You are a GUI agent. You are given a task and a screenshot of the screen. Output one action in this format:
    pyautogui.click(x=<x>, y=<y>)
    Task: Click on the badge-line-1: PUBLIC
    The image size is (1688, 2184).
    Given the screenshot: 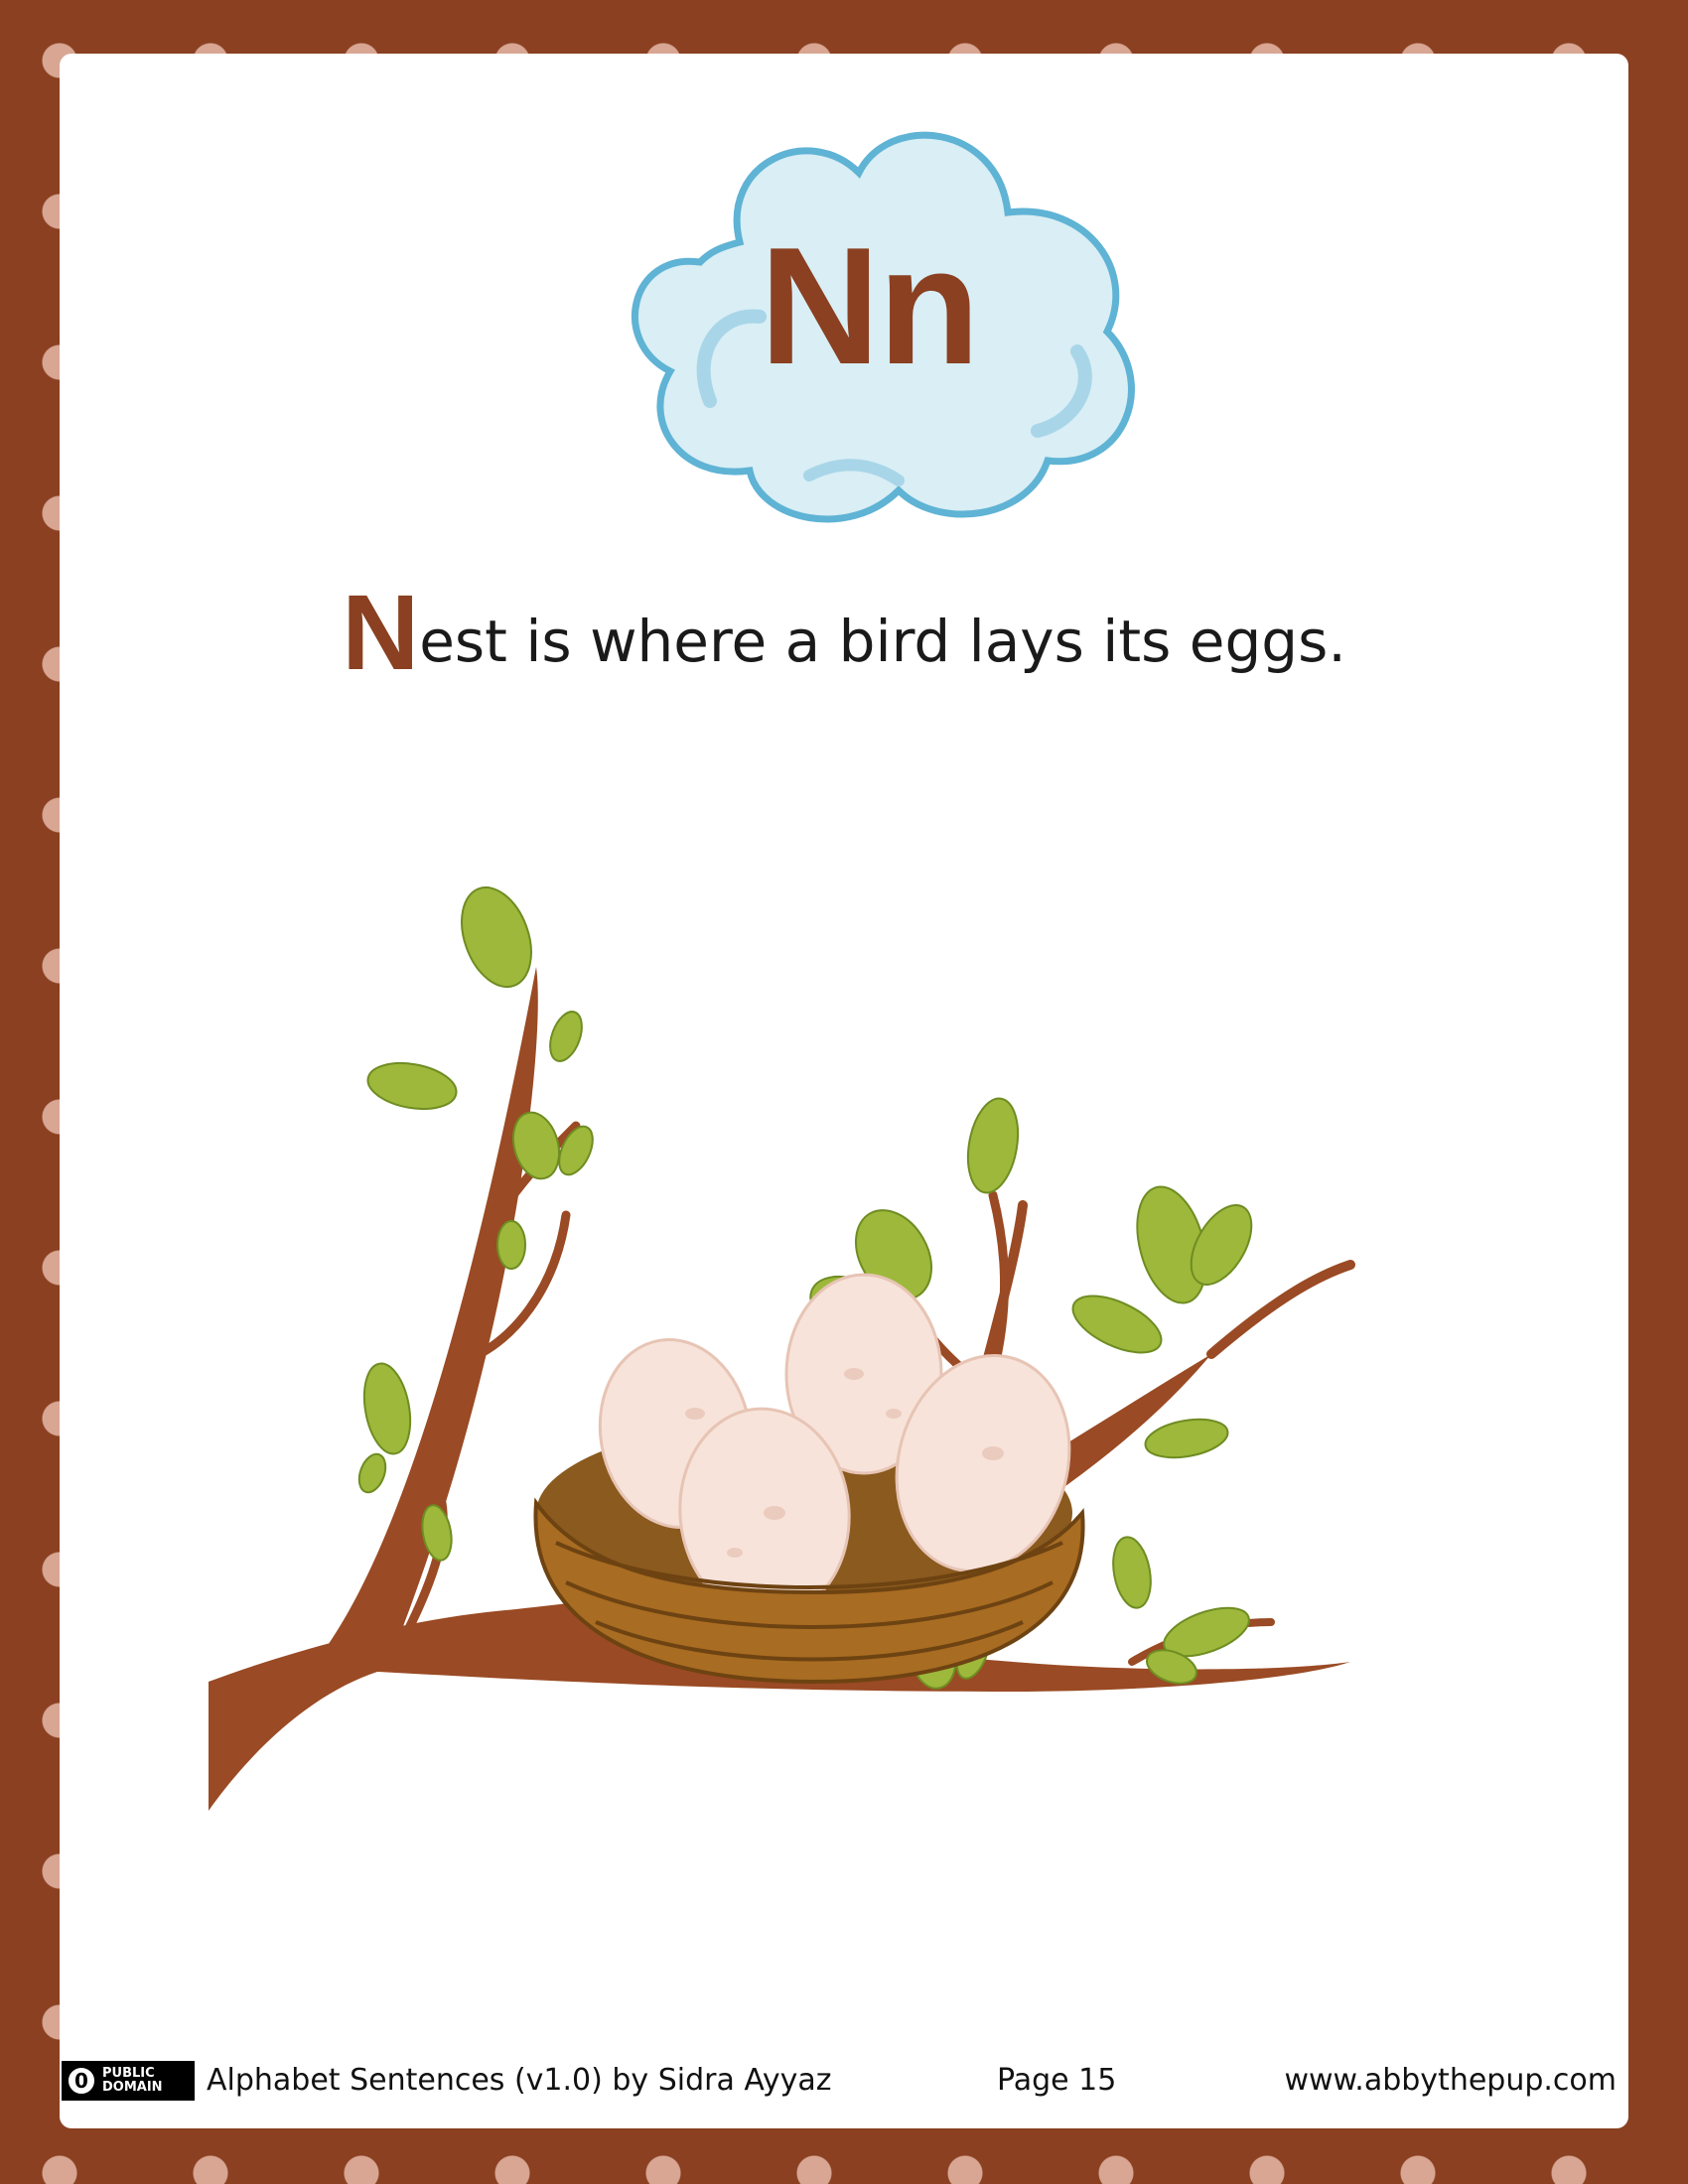 What is the action you would take?
    pyautogui.click(x=128, y=2073)
    